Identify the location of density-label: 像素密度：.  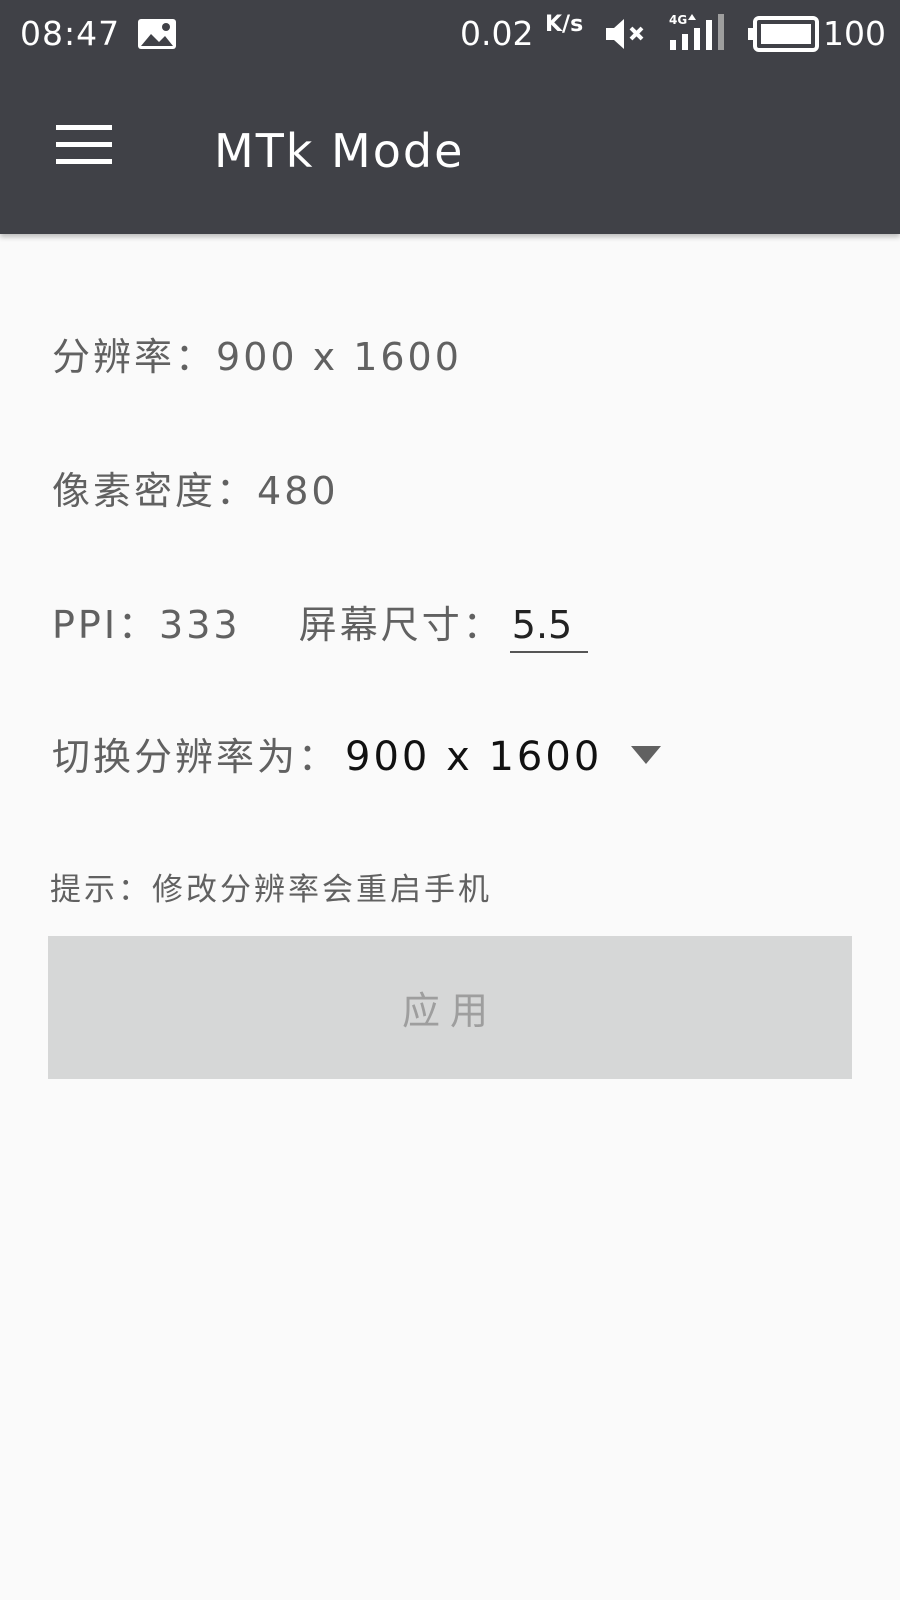
(155, 491).